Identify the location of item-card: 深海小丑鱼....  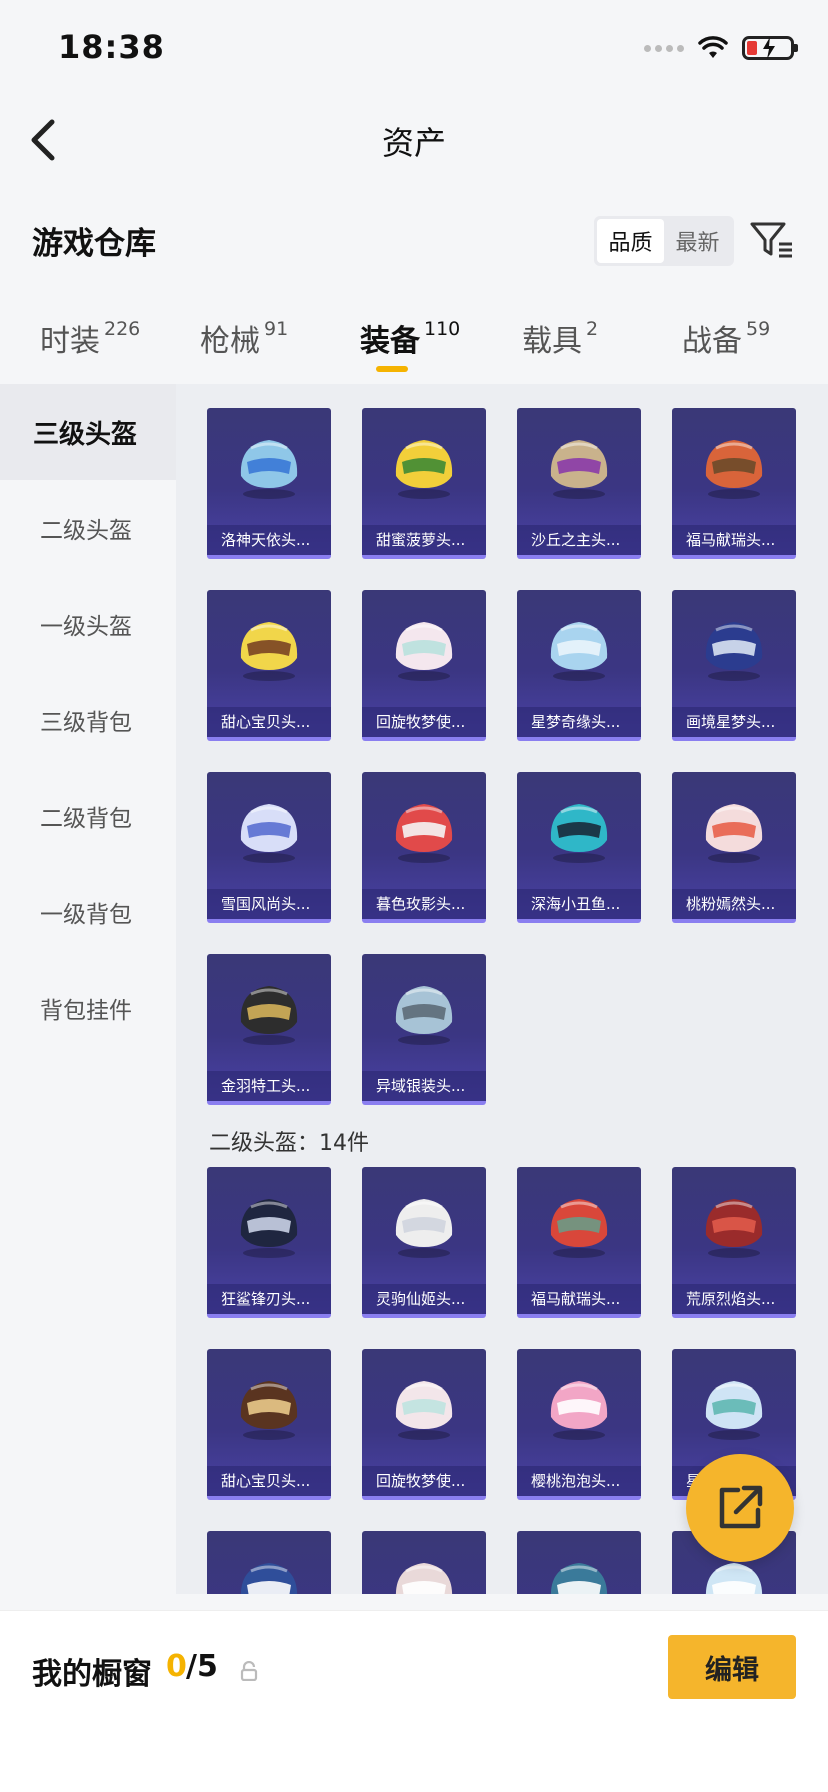
(579, 847).